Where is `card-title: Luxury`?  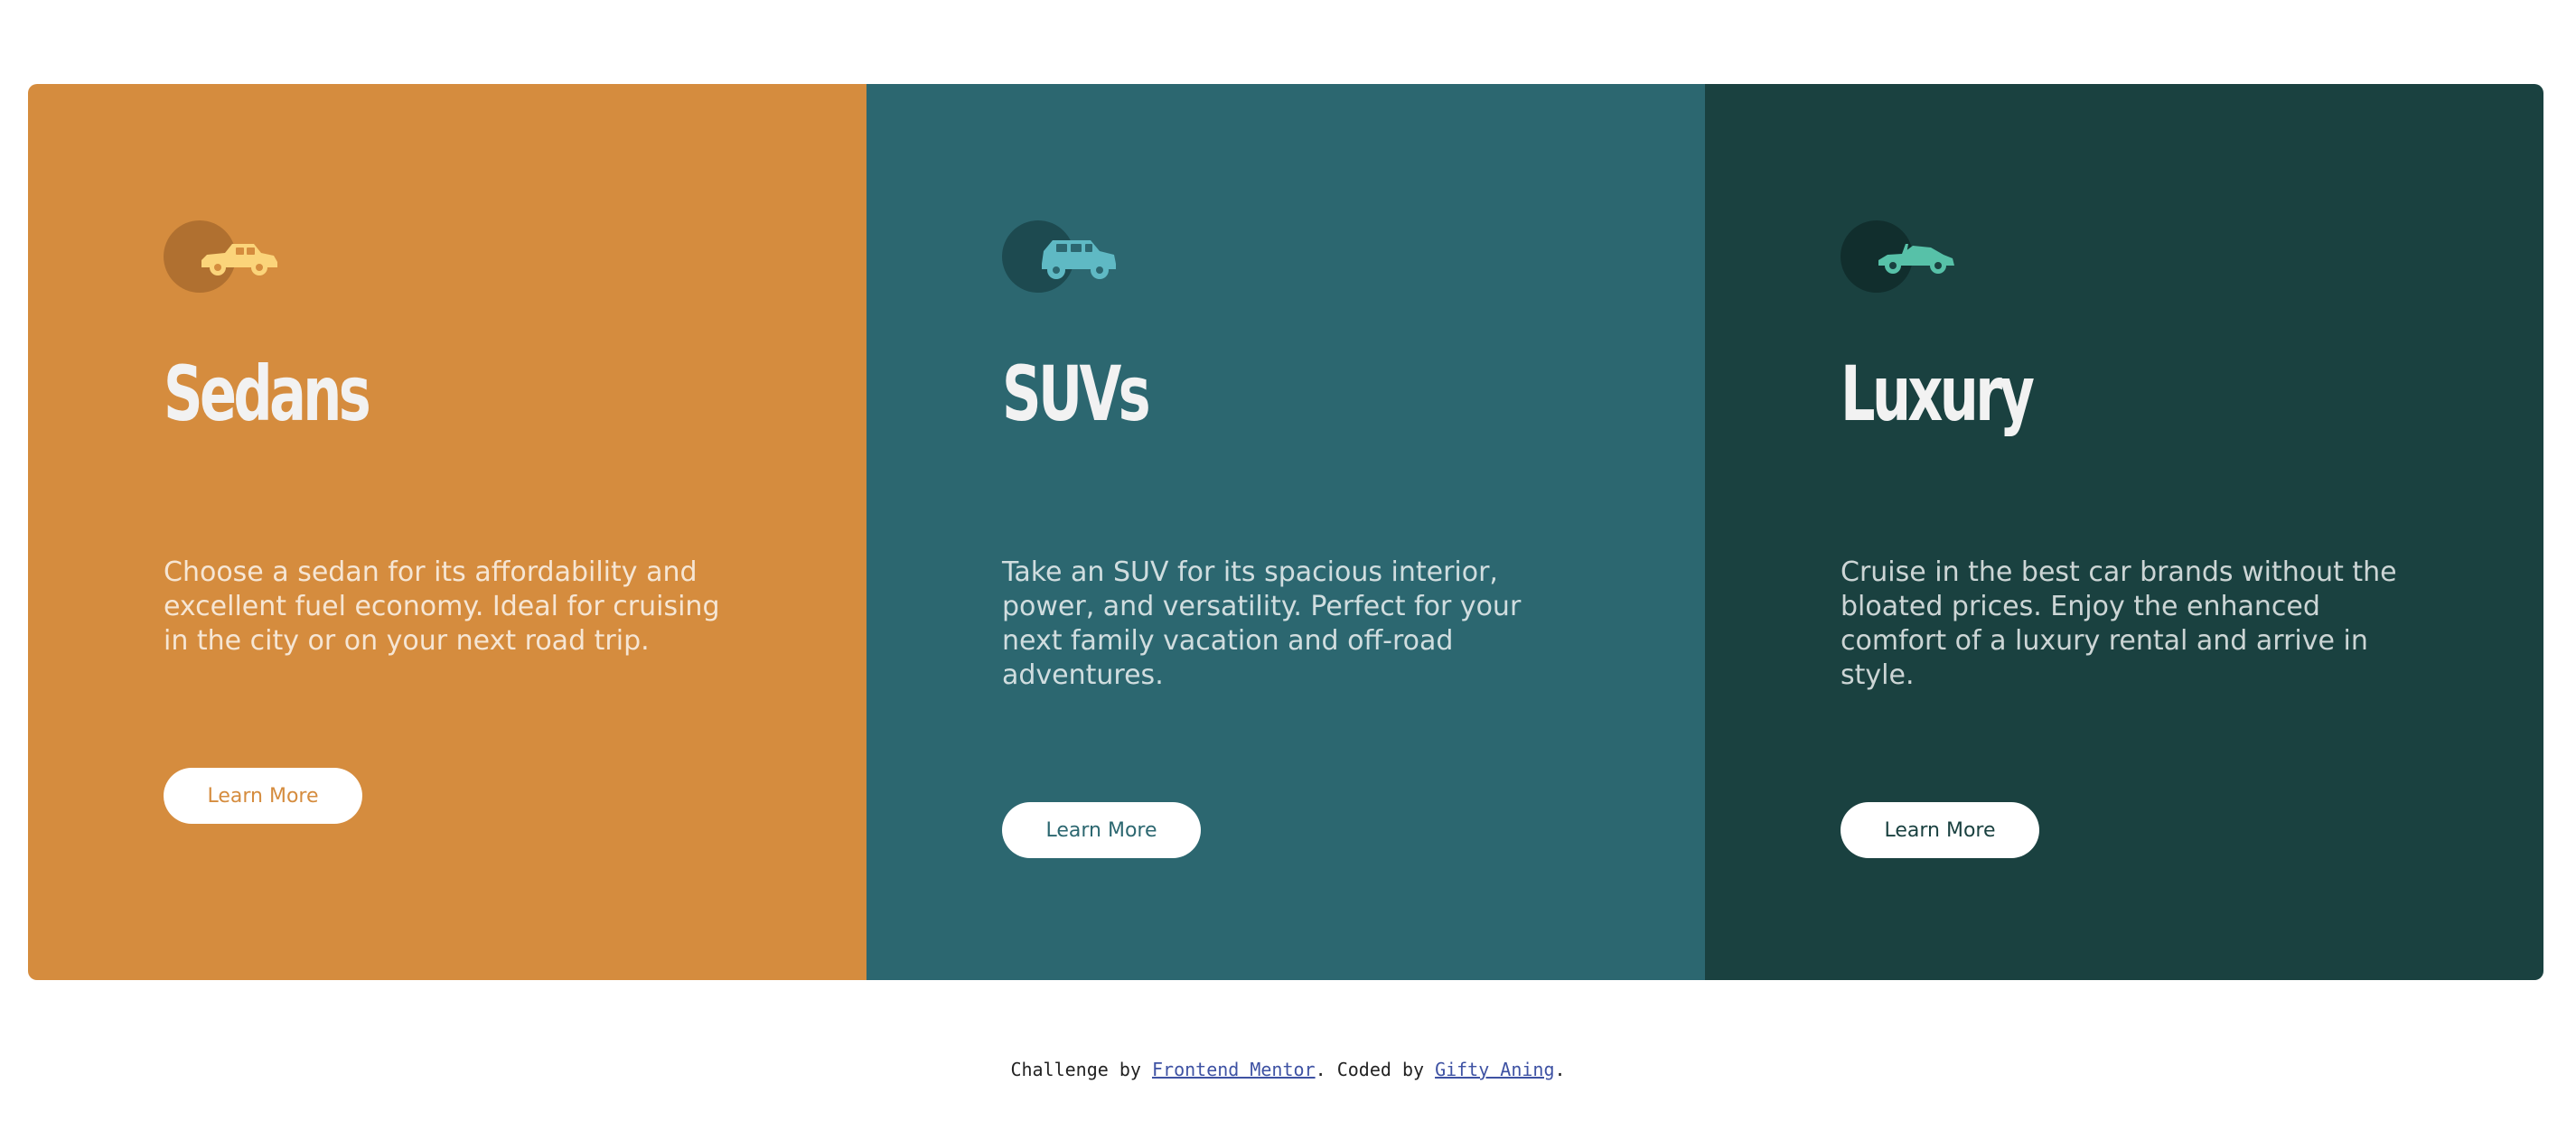 card-title: Luxury is located at coordinates (1938, 394).